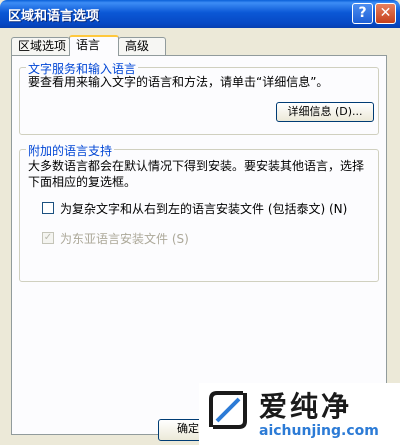 The width and height of the screenshot is (400, 445). Describe the element at coordinates (54, 16) in the screenshot. I see `window-title: 区域和语言选项` at that location.